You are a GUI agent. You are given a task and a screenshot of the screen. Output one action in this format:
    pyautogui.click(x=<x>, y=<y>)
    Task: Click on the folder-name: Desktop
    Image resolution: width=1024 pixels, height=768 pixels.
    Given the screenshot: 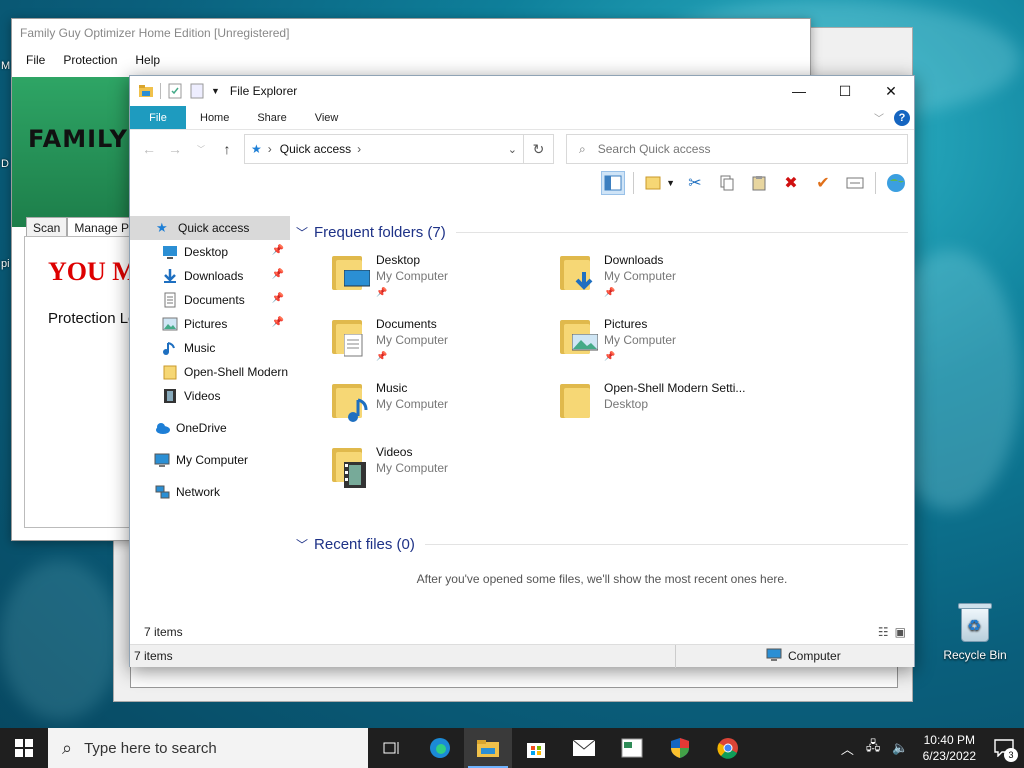 What is the action you would take?
    pyautogui.click(x=398, y=260)
    